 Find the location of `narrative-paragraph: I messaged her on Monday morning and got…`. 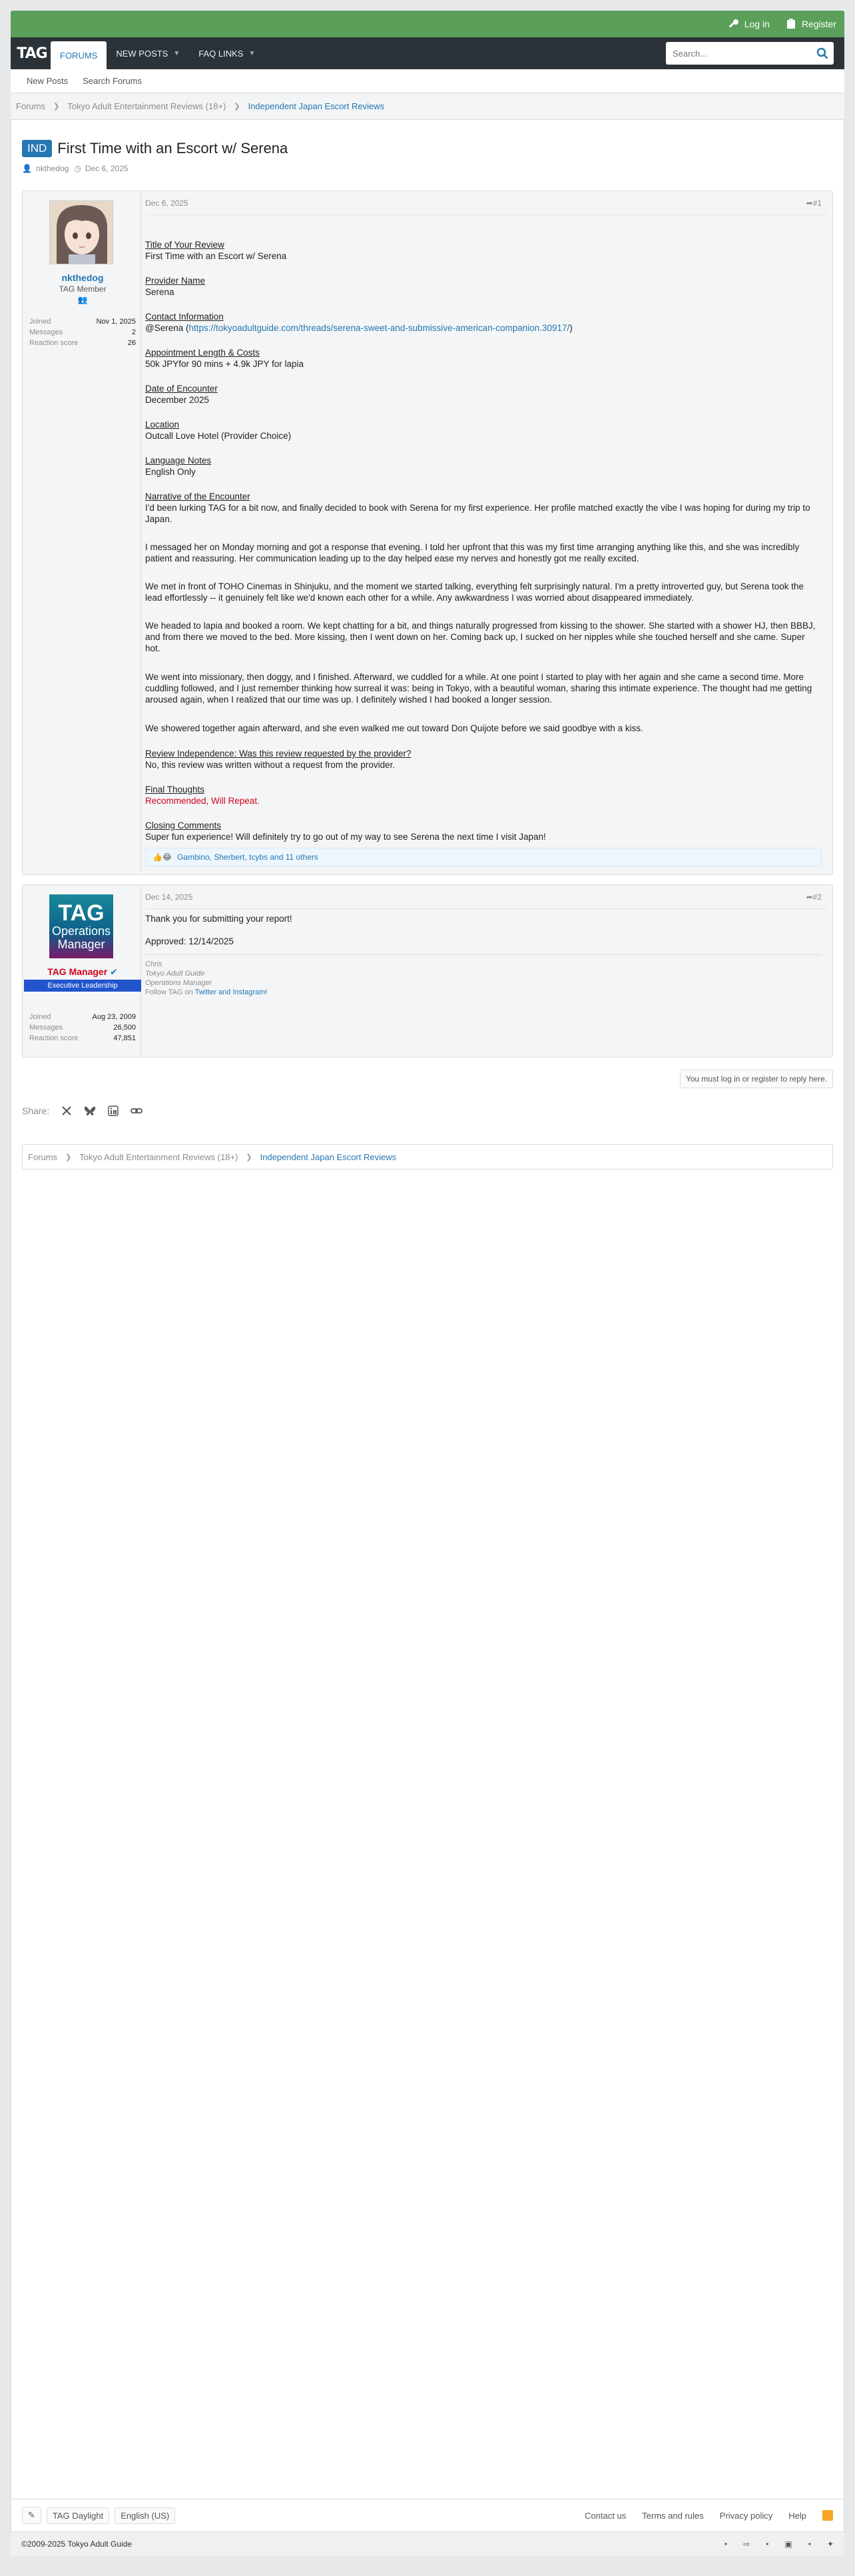

narrative-paragraph: I messaged her on Monday morning and got… is located at coordinates (472, 552).